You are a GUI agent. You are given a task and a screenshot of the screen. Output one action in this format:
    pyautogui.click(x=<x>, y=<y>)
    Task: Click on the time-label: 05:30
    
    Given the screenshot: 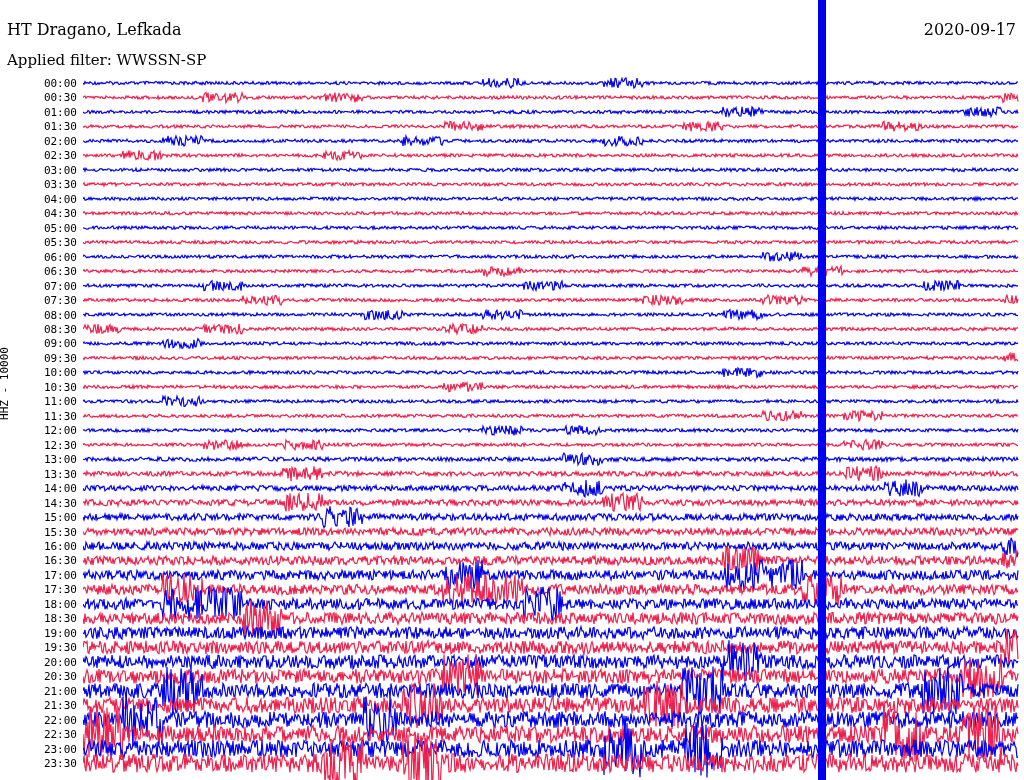 What is the action you would take?
    pyautogui.click(x=60, y=243)
    